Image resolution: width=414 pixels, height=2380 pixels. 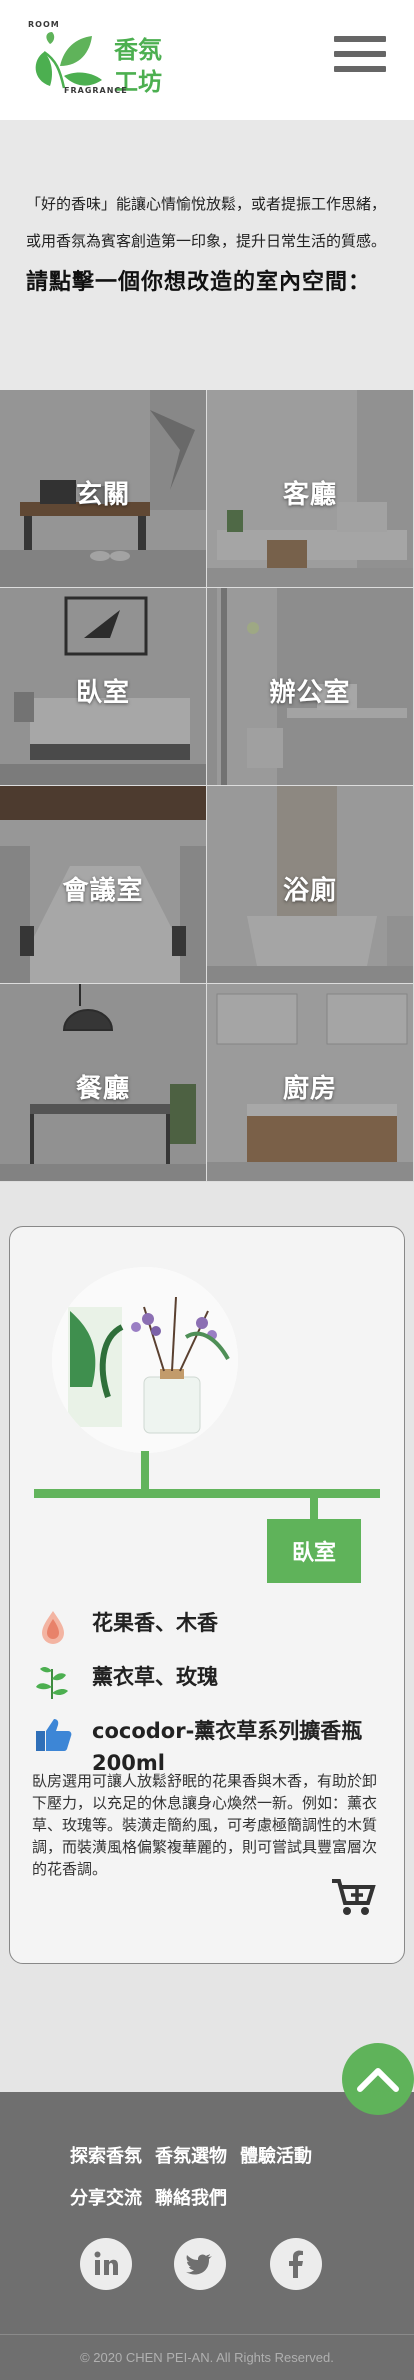 I want to click on footer-nav: 探索香氛 香氛選物 體驗活動分享交流 聯絡我們, so click(x=220, y=2178).